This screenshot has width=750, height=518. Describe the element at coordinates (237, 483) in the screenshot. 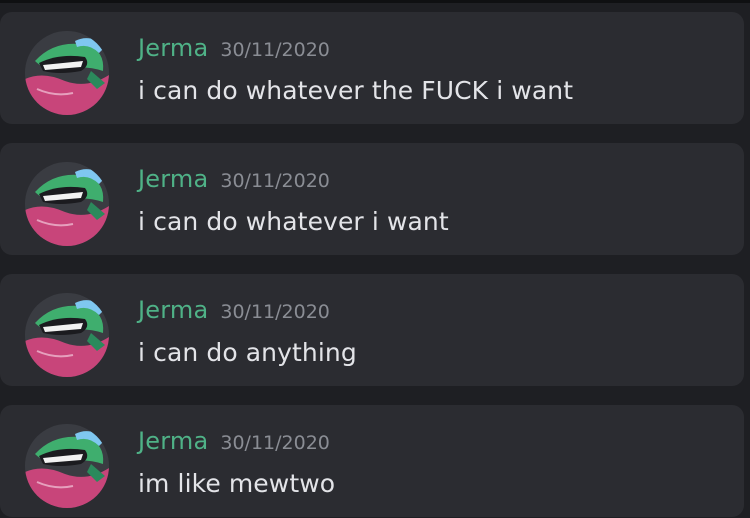

I see `message-text: im like mewtwo` at that location.